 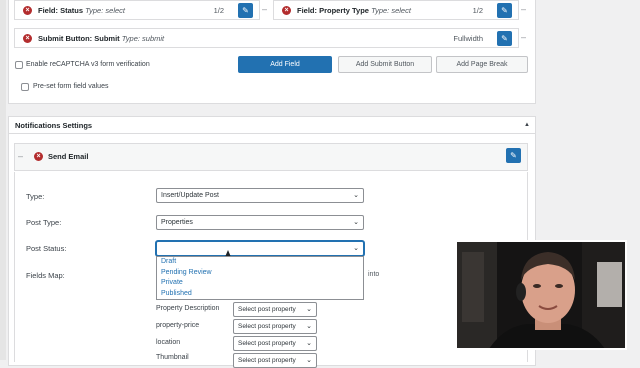 What do you see at coordinates (168, 342) in the screenshot?
I see `map-field-name: location` at bounding box center [168, 342].